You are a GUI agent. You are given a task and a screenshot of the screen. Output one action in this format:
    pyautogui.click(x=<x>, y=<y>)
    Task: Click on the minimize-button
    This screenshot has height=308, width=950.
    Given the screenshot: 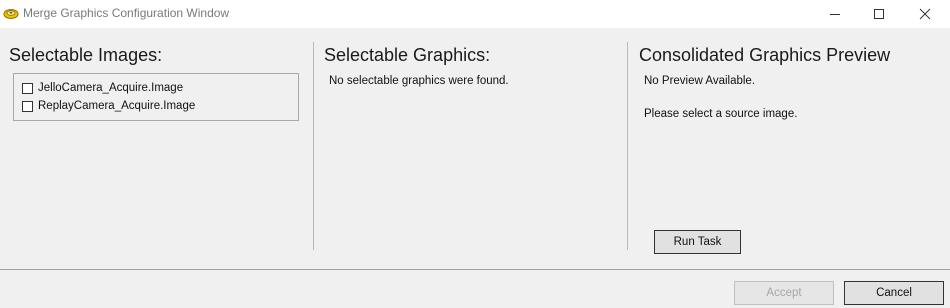 What is the action you would take?
    pyautogui.click(x=835, y=14)
    